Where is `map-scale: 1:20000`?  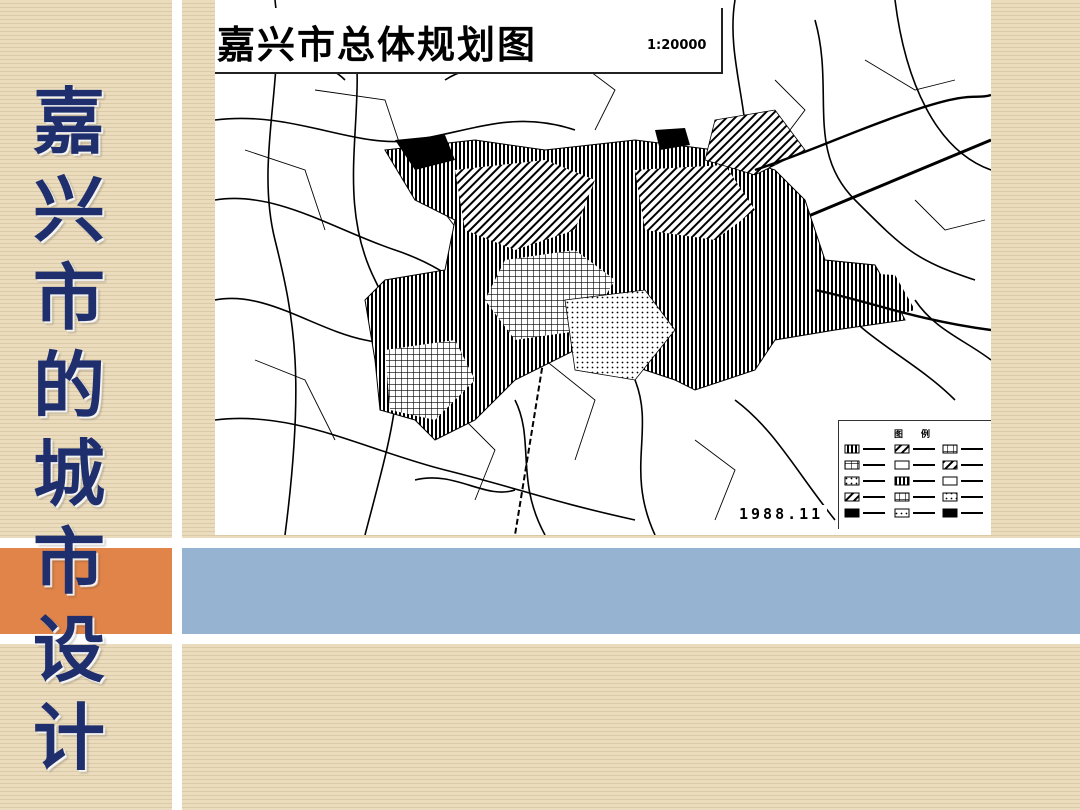 map-scale: 1:20000 is located at coordinates (677, 45).